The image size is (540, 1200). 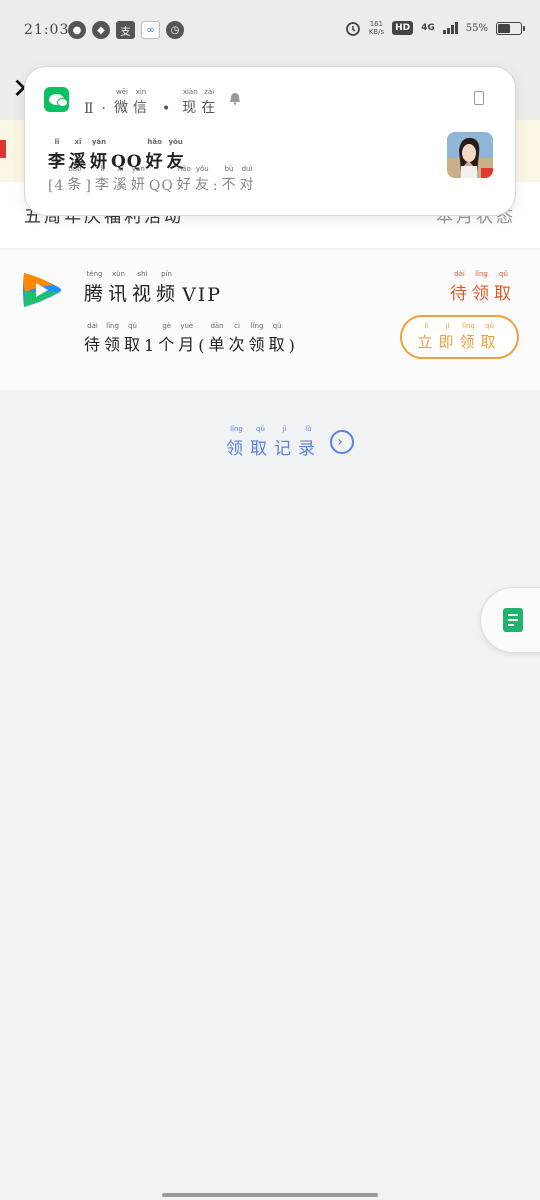 I want to click on pinyin: xùn, so click(x=119, y=274).